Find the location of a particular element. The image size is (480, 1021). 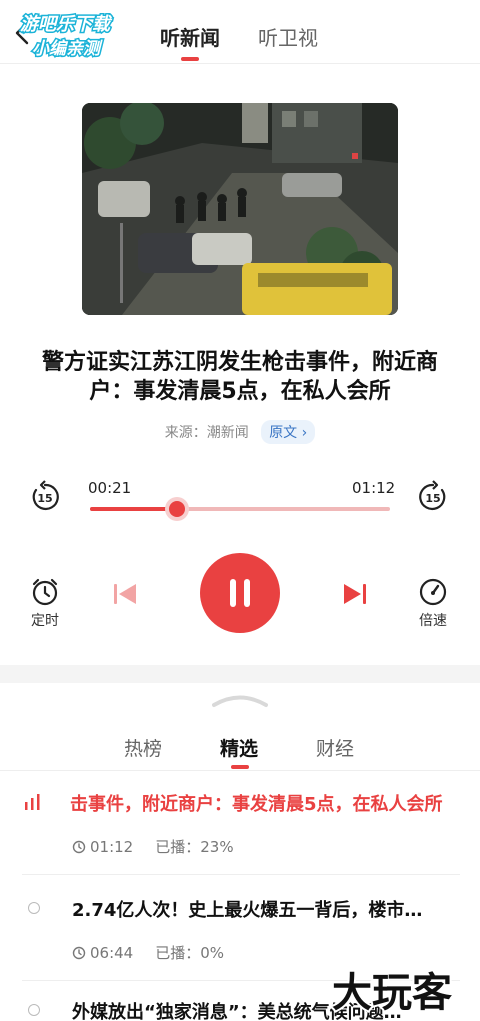

pause-button is located at coordinates (240, 593).